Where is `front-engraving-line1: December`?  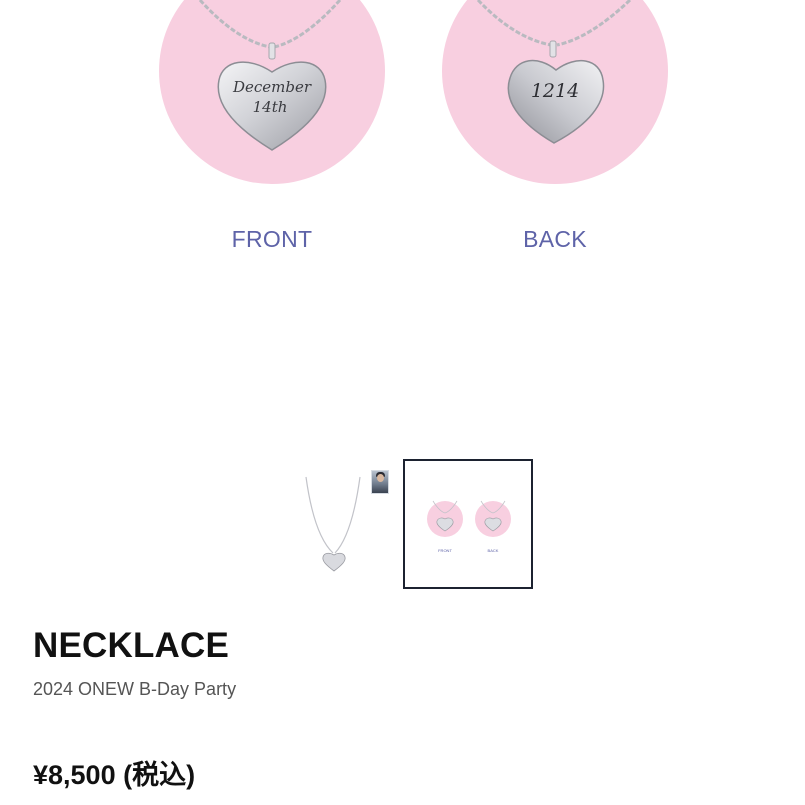 front-engraving-line1: December is located at coordinates (272, 87).